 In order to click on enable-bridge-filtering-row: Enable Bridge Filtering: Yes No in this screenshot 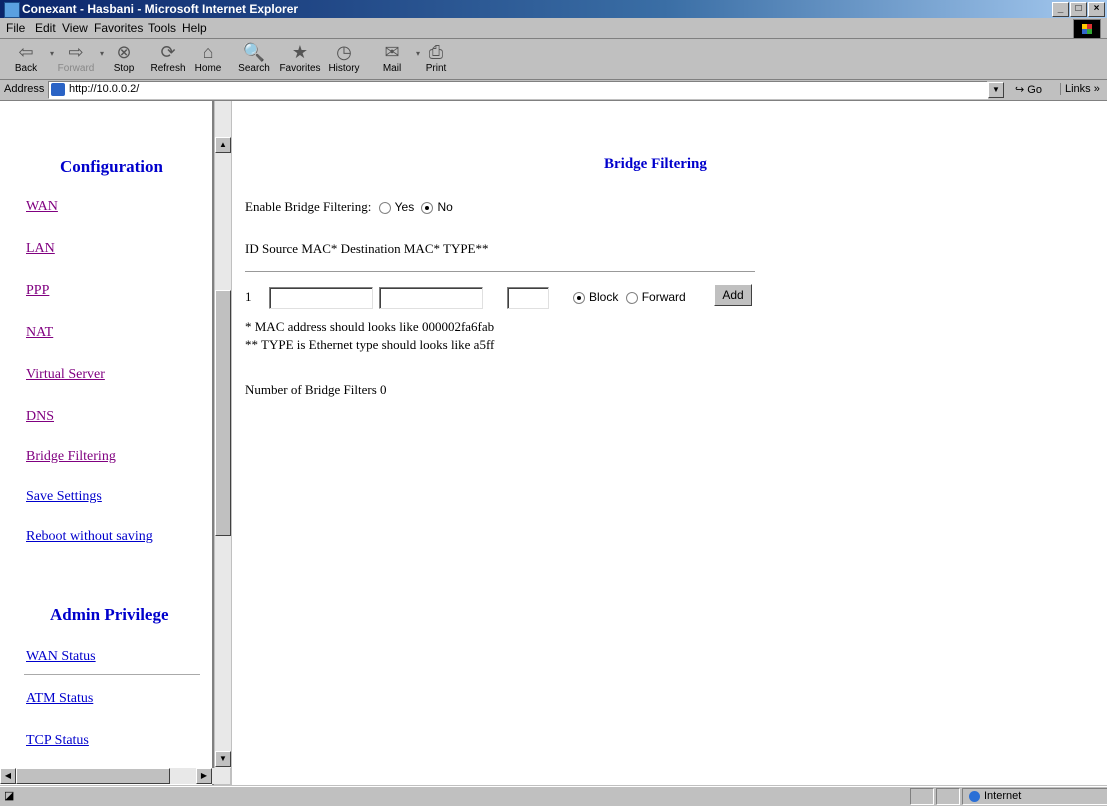, I will do `click(349, 207)`.